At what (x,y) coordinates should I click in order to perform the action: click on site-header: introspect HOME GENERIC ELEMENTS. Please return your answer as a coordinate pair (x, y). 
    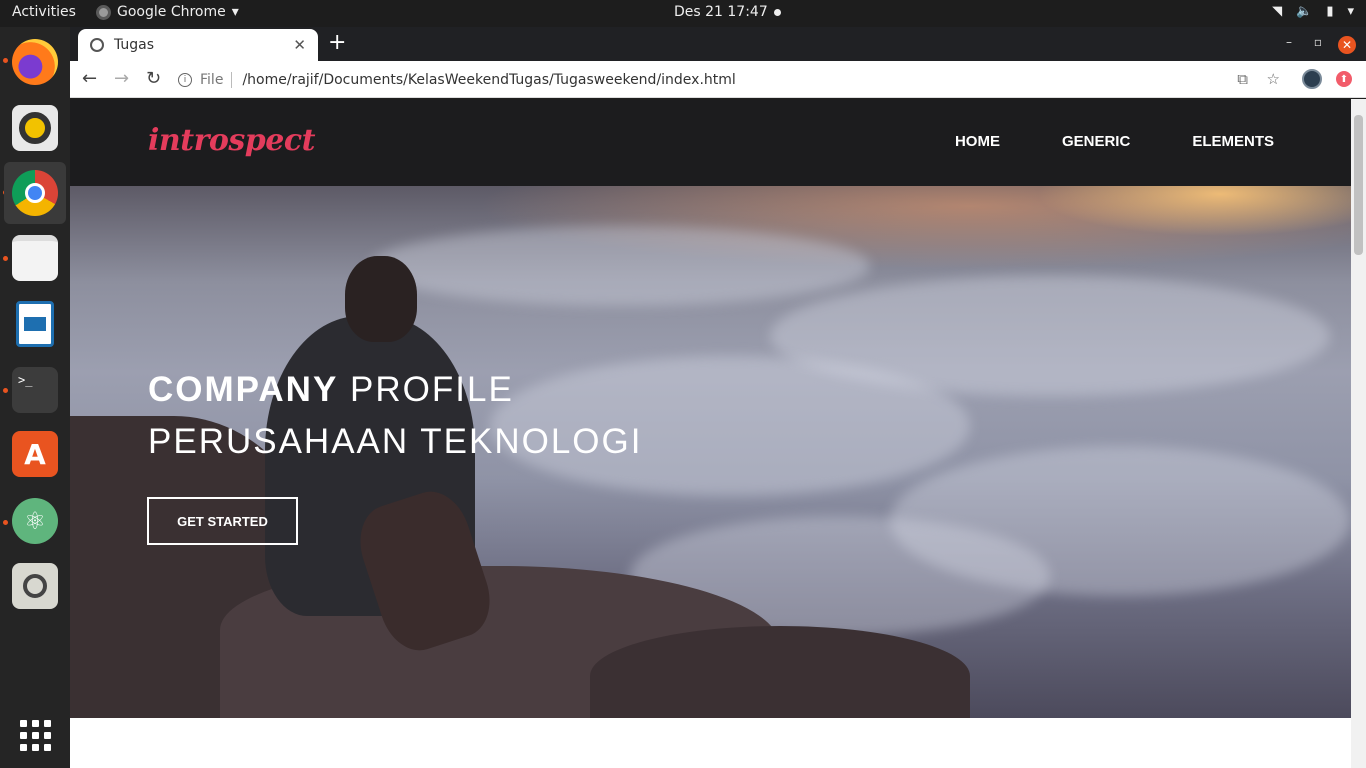
    Looking at the image, I should click on (710, 142).